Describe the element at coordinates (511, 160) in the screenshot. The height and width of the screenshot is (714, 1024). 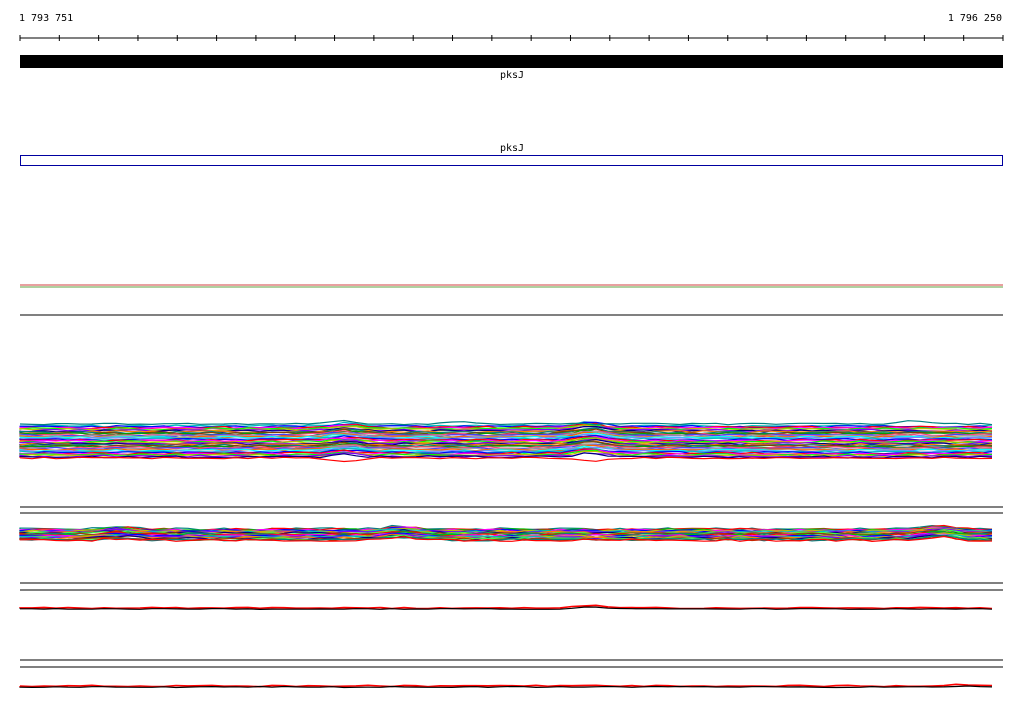
I see `gene-feature-outline` at that location.